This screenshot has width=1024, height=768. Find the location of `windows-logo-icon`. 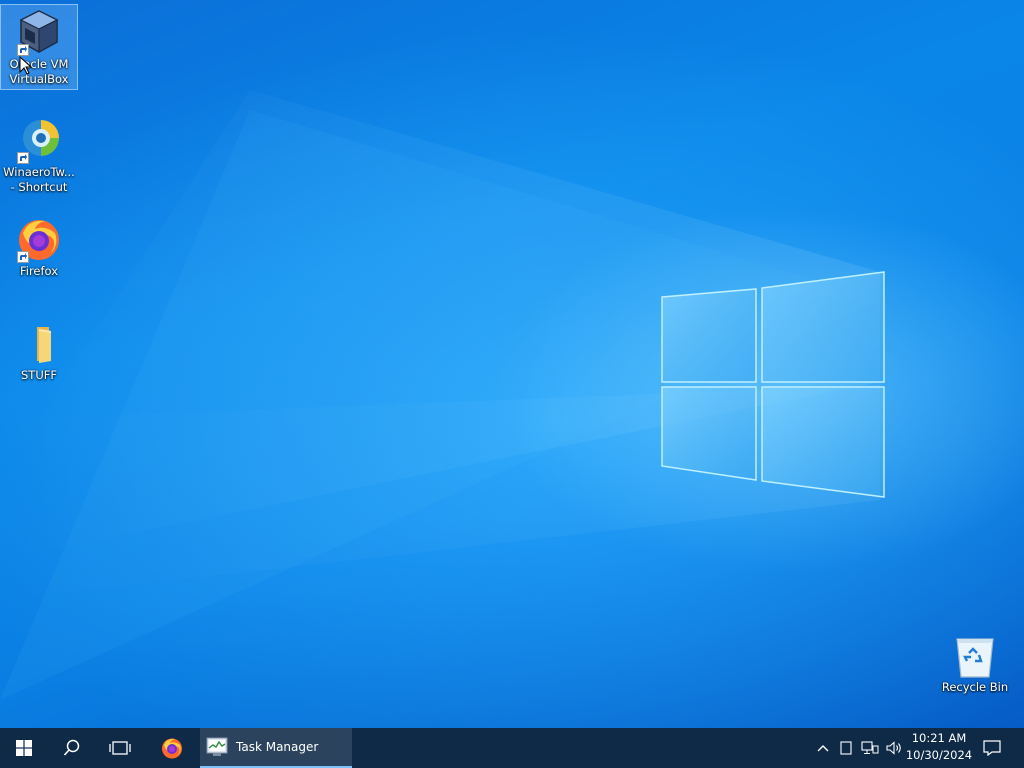

windows-logo-icon is located at coordinates (24, 748).